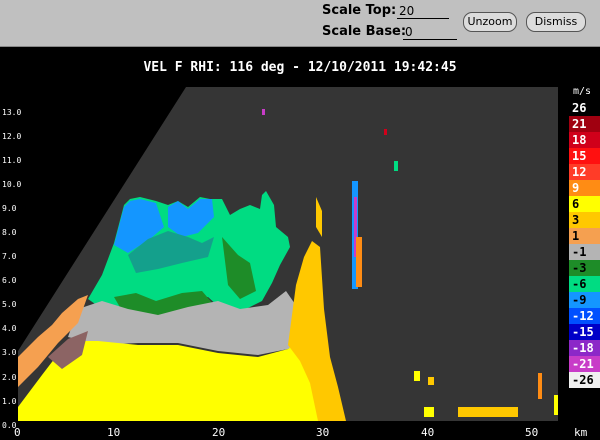  Describe the element at coordinates (584, 268) in the screenshot. I see `colorbar-entry: -3` at that location.